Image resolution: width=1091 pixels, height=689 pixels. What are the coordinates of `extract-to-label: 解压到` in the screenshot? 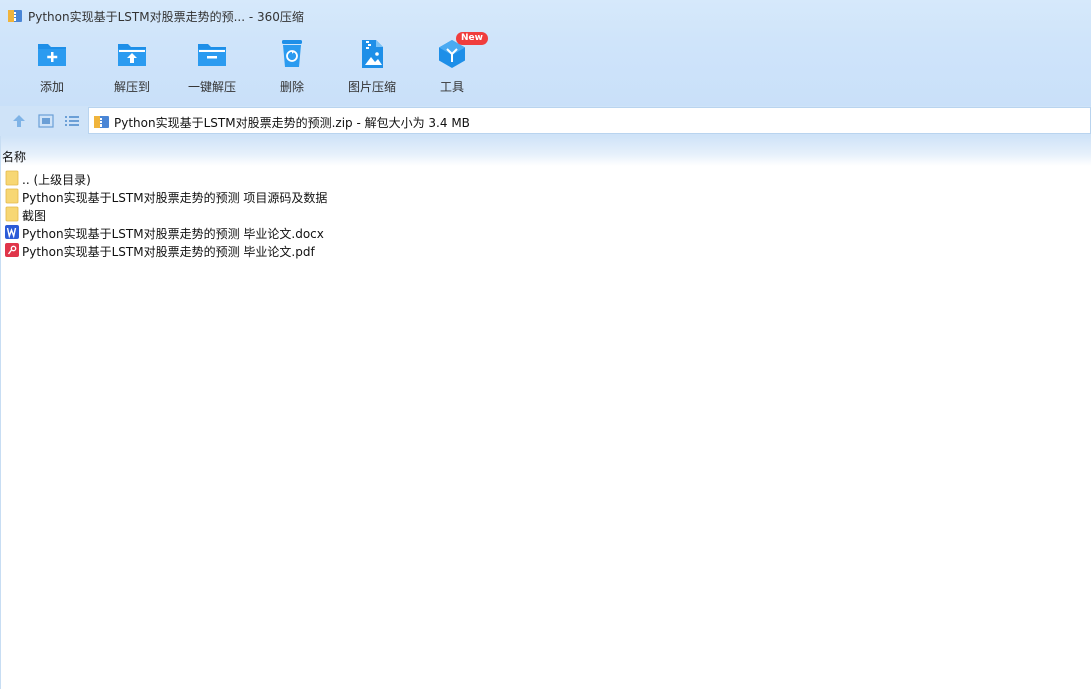 It's located at (131, 87).